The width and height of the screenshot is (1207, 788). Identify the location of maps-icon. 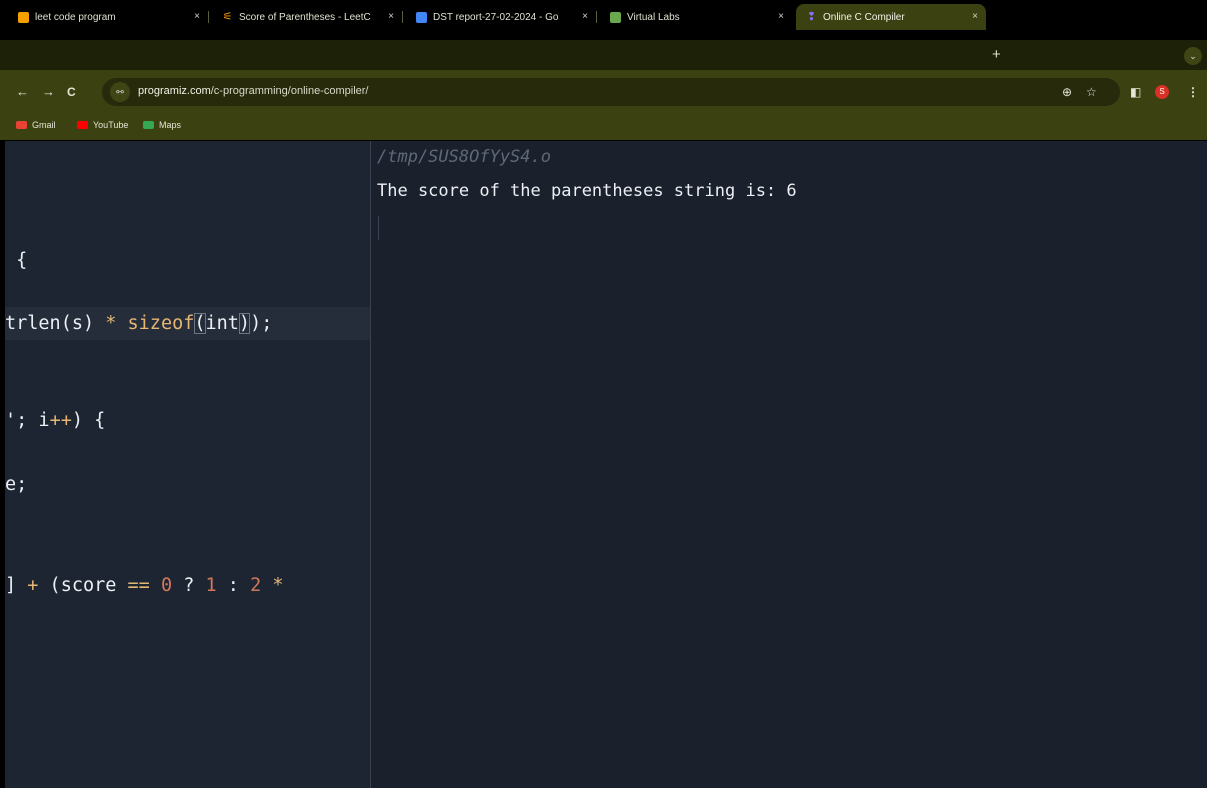
(148, 125).